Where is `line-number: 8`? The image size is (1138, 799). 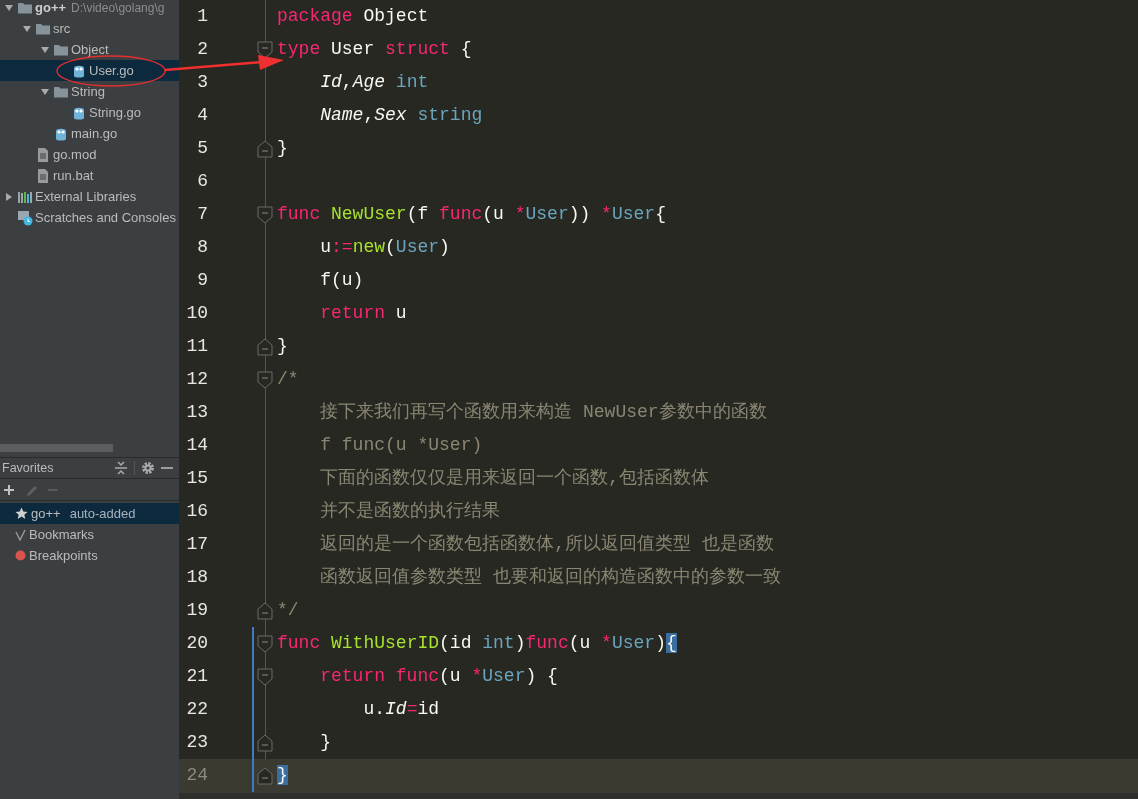 line-number: 8 is located at coordinates (202, 247).